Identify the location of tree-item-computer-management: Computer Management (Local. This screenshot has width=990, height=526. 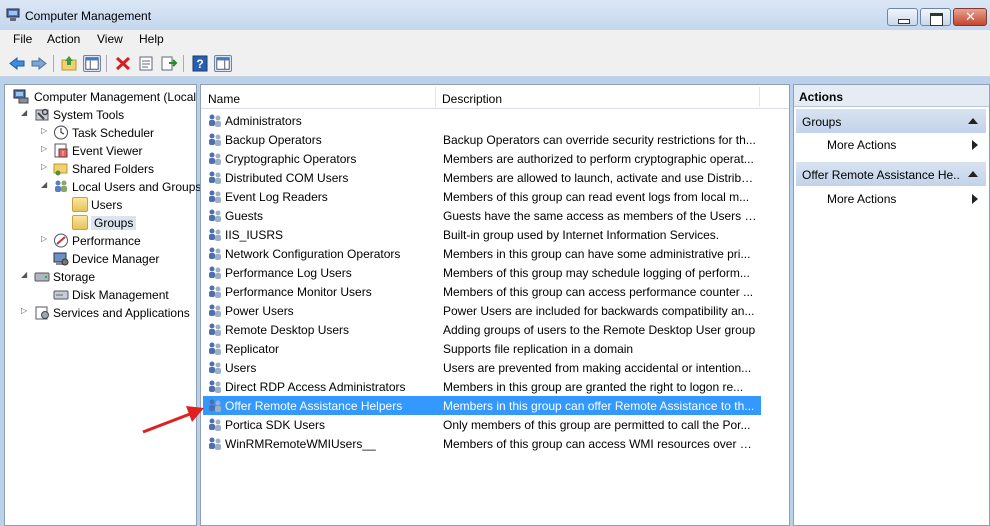
(103, 97).